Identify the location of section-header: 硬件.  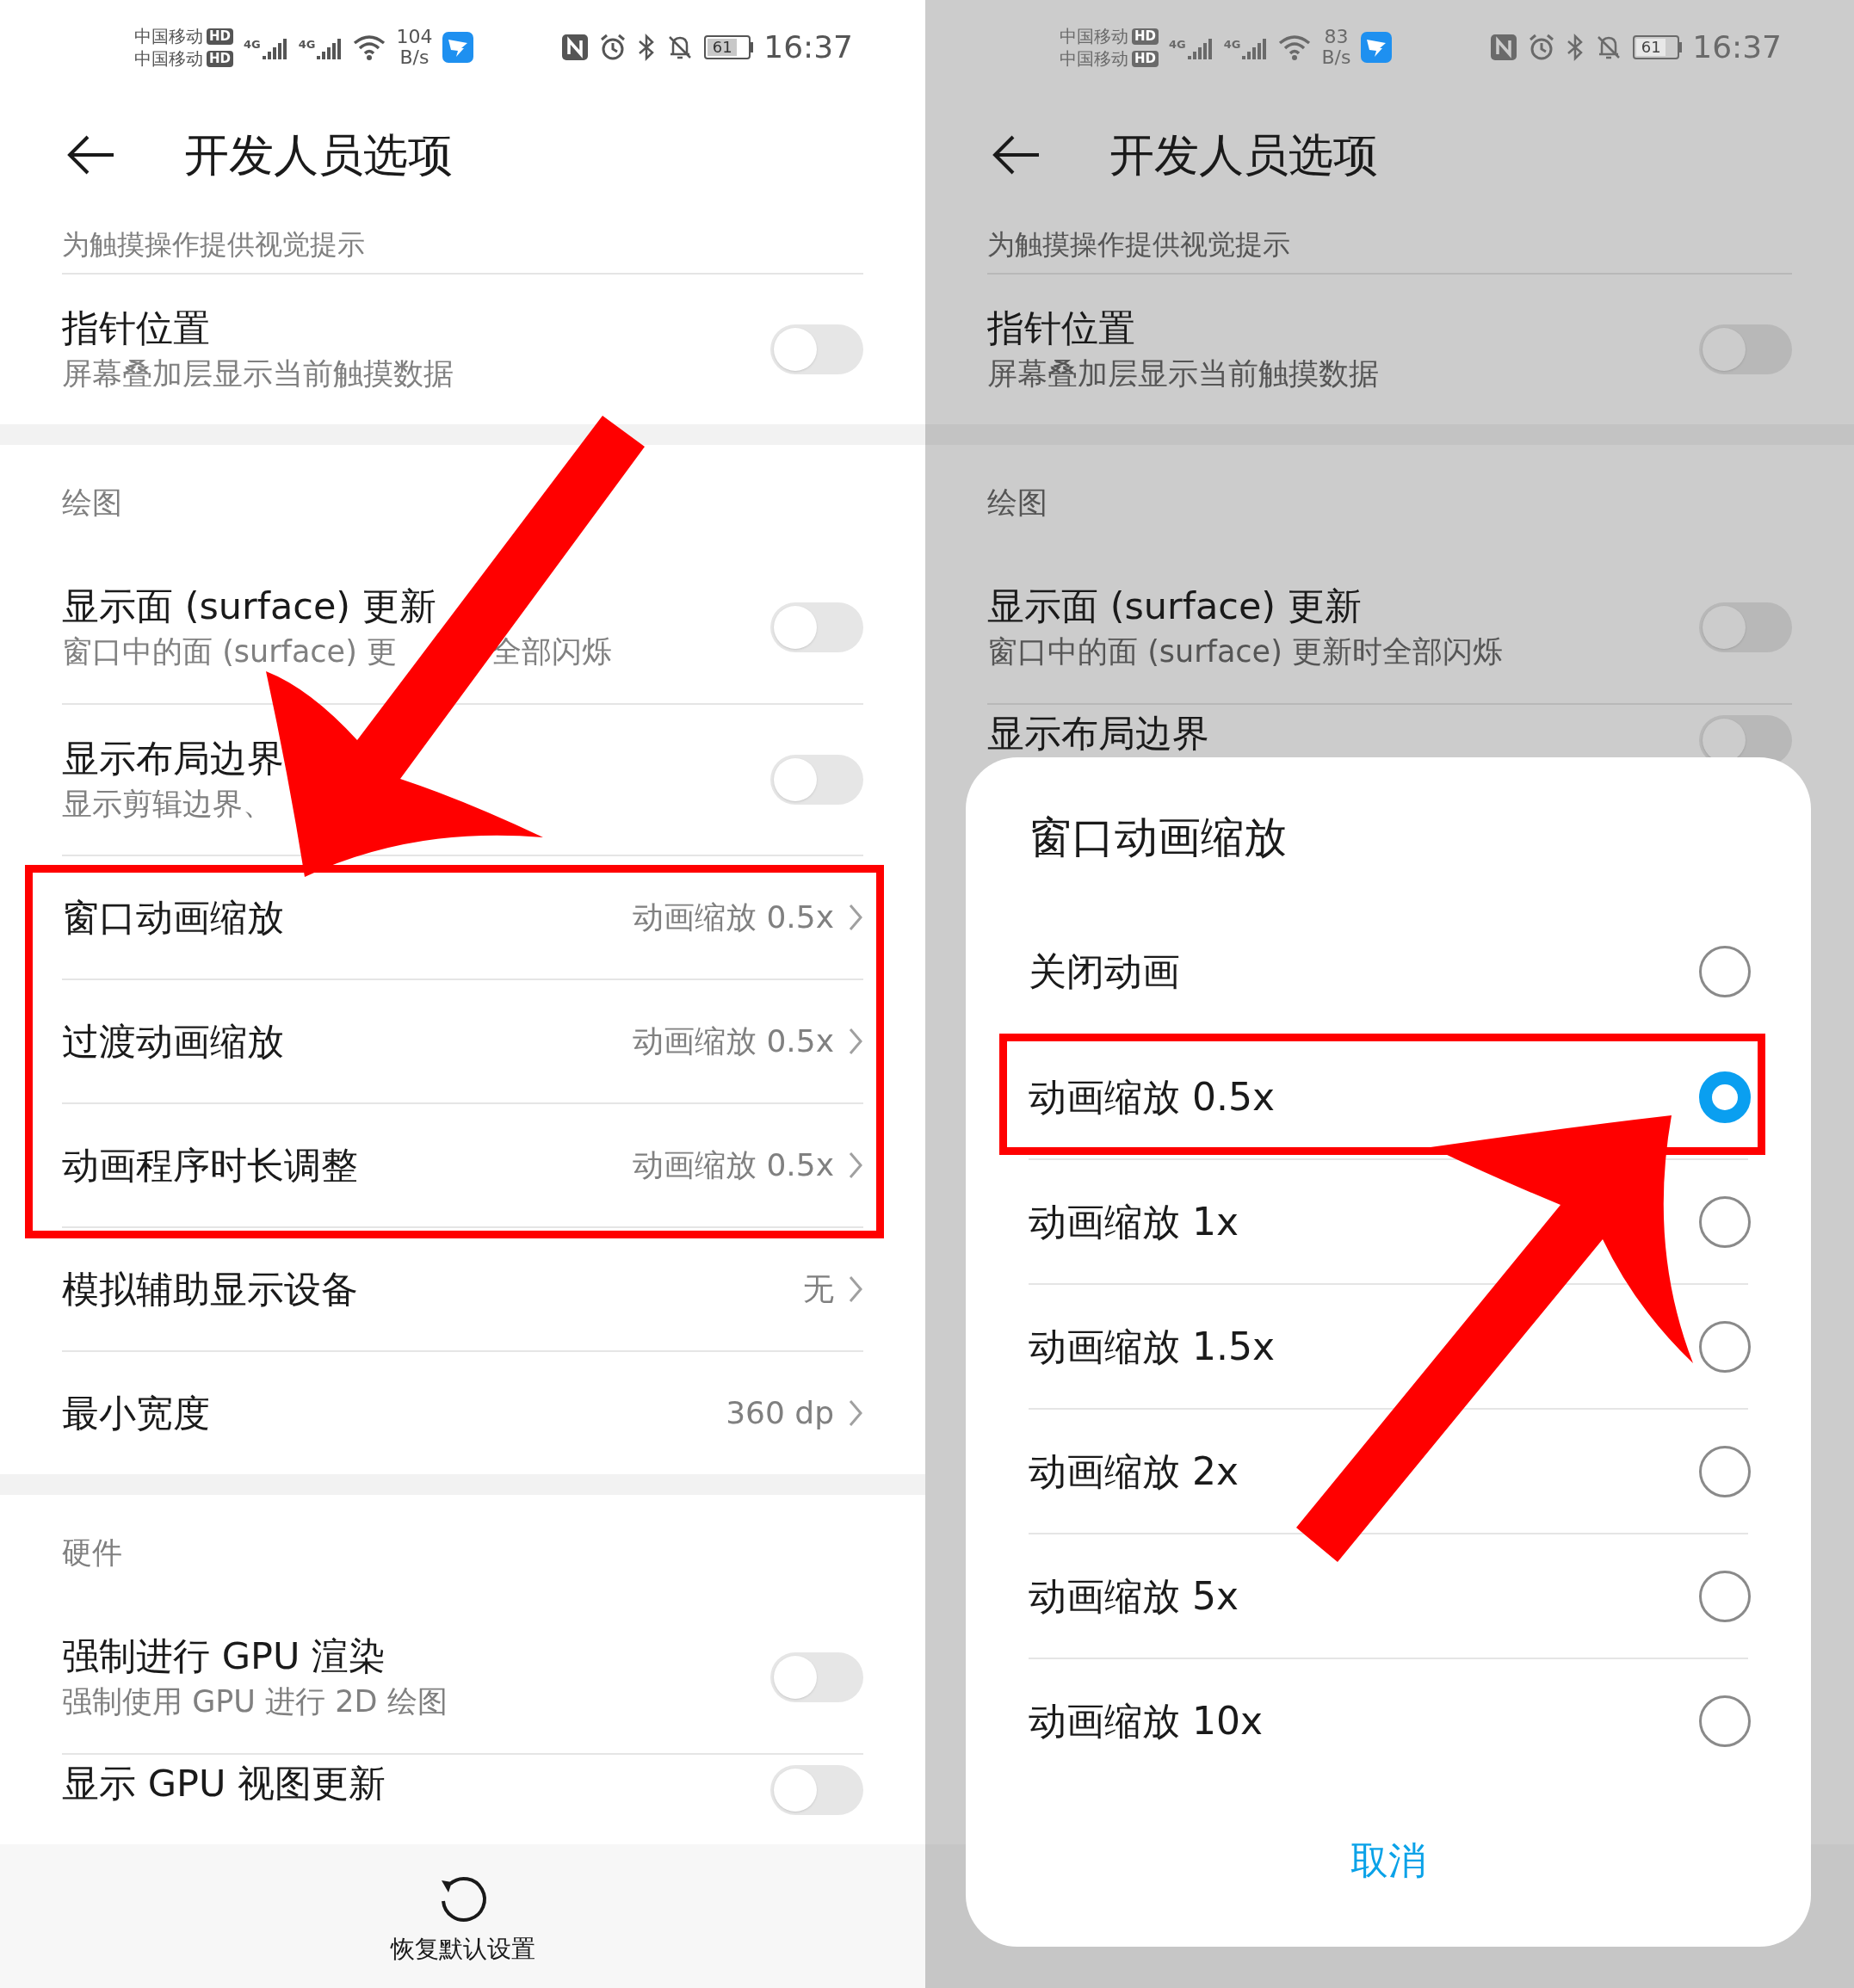
(92, 1552).